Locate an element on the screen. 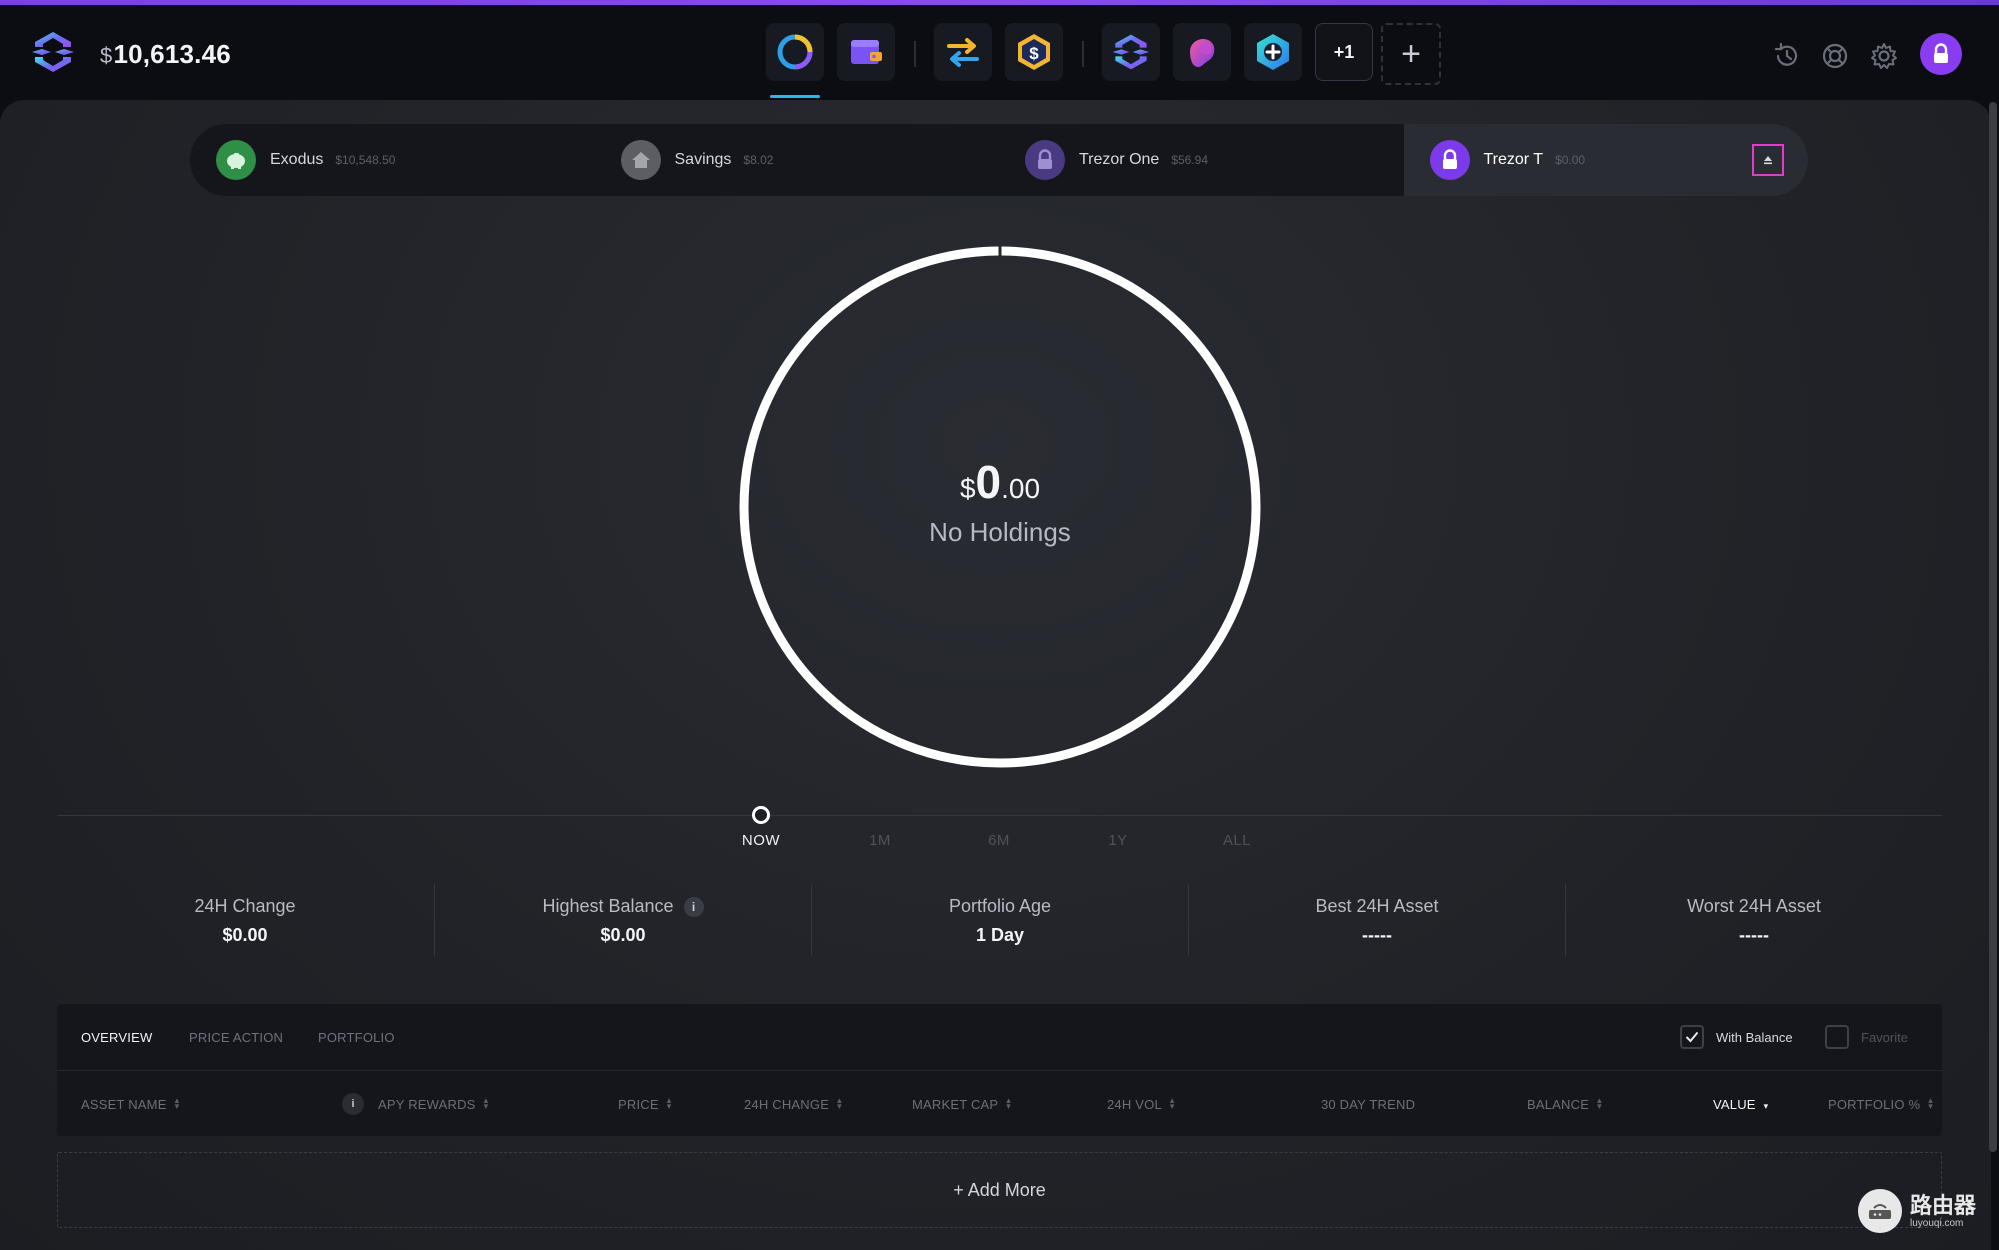 The height and width of the screenshot is (1250, 1999). wallet-tab-exodus: Exodus $10,548.50 is located at coordinates (392, 160).